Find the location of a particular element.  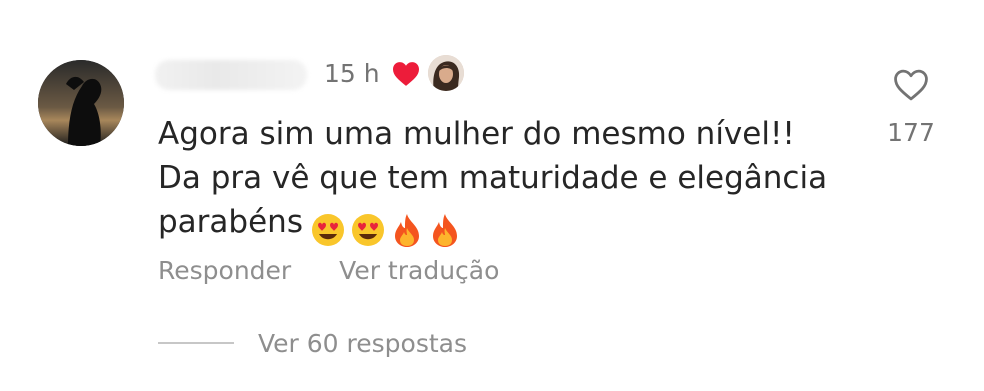

see-translation-button: Ver tradução is located at coordinates (419, 271).